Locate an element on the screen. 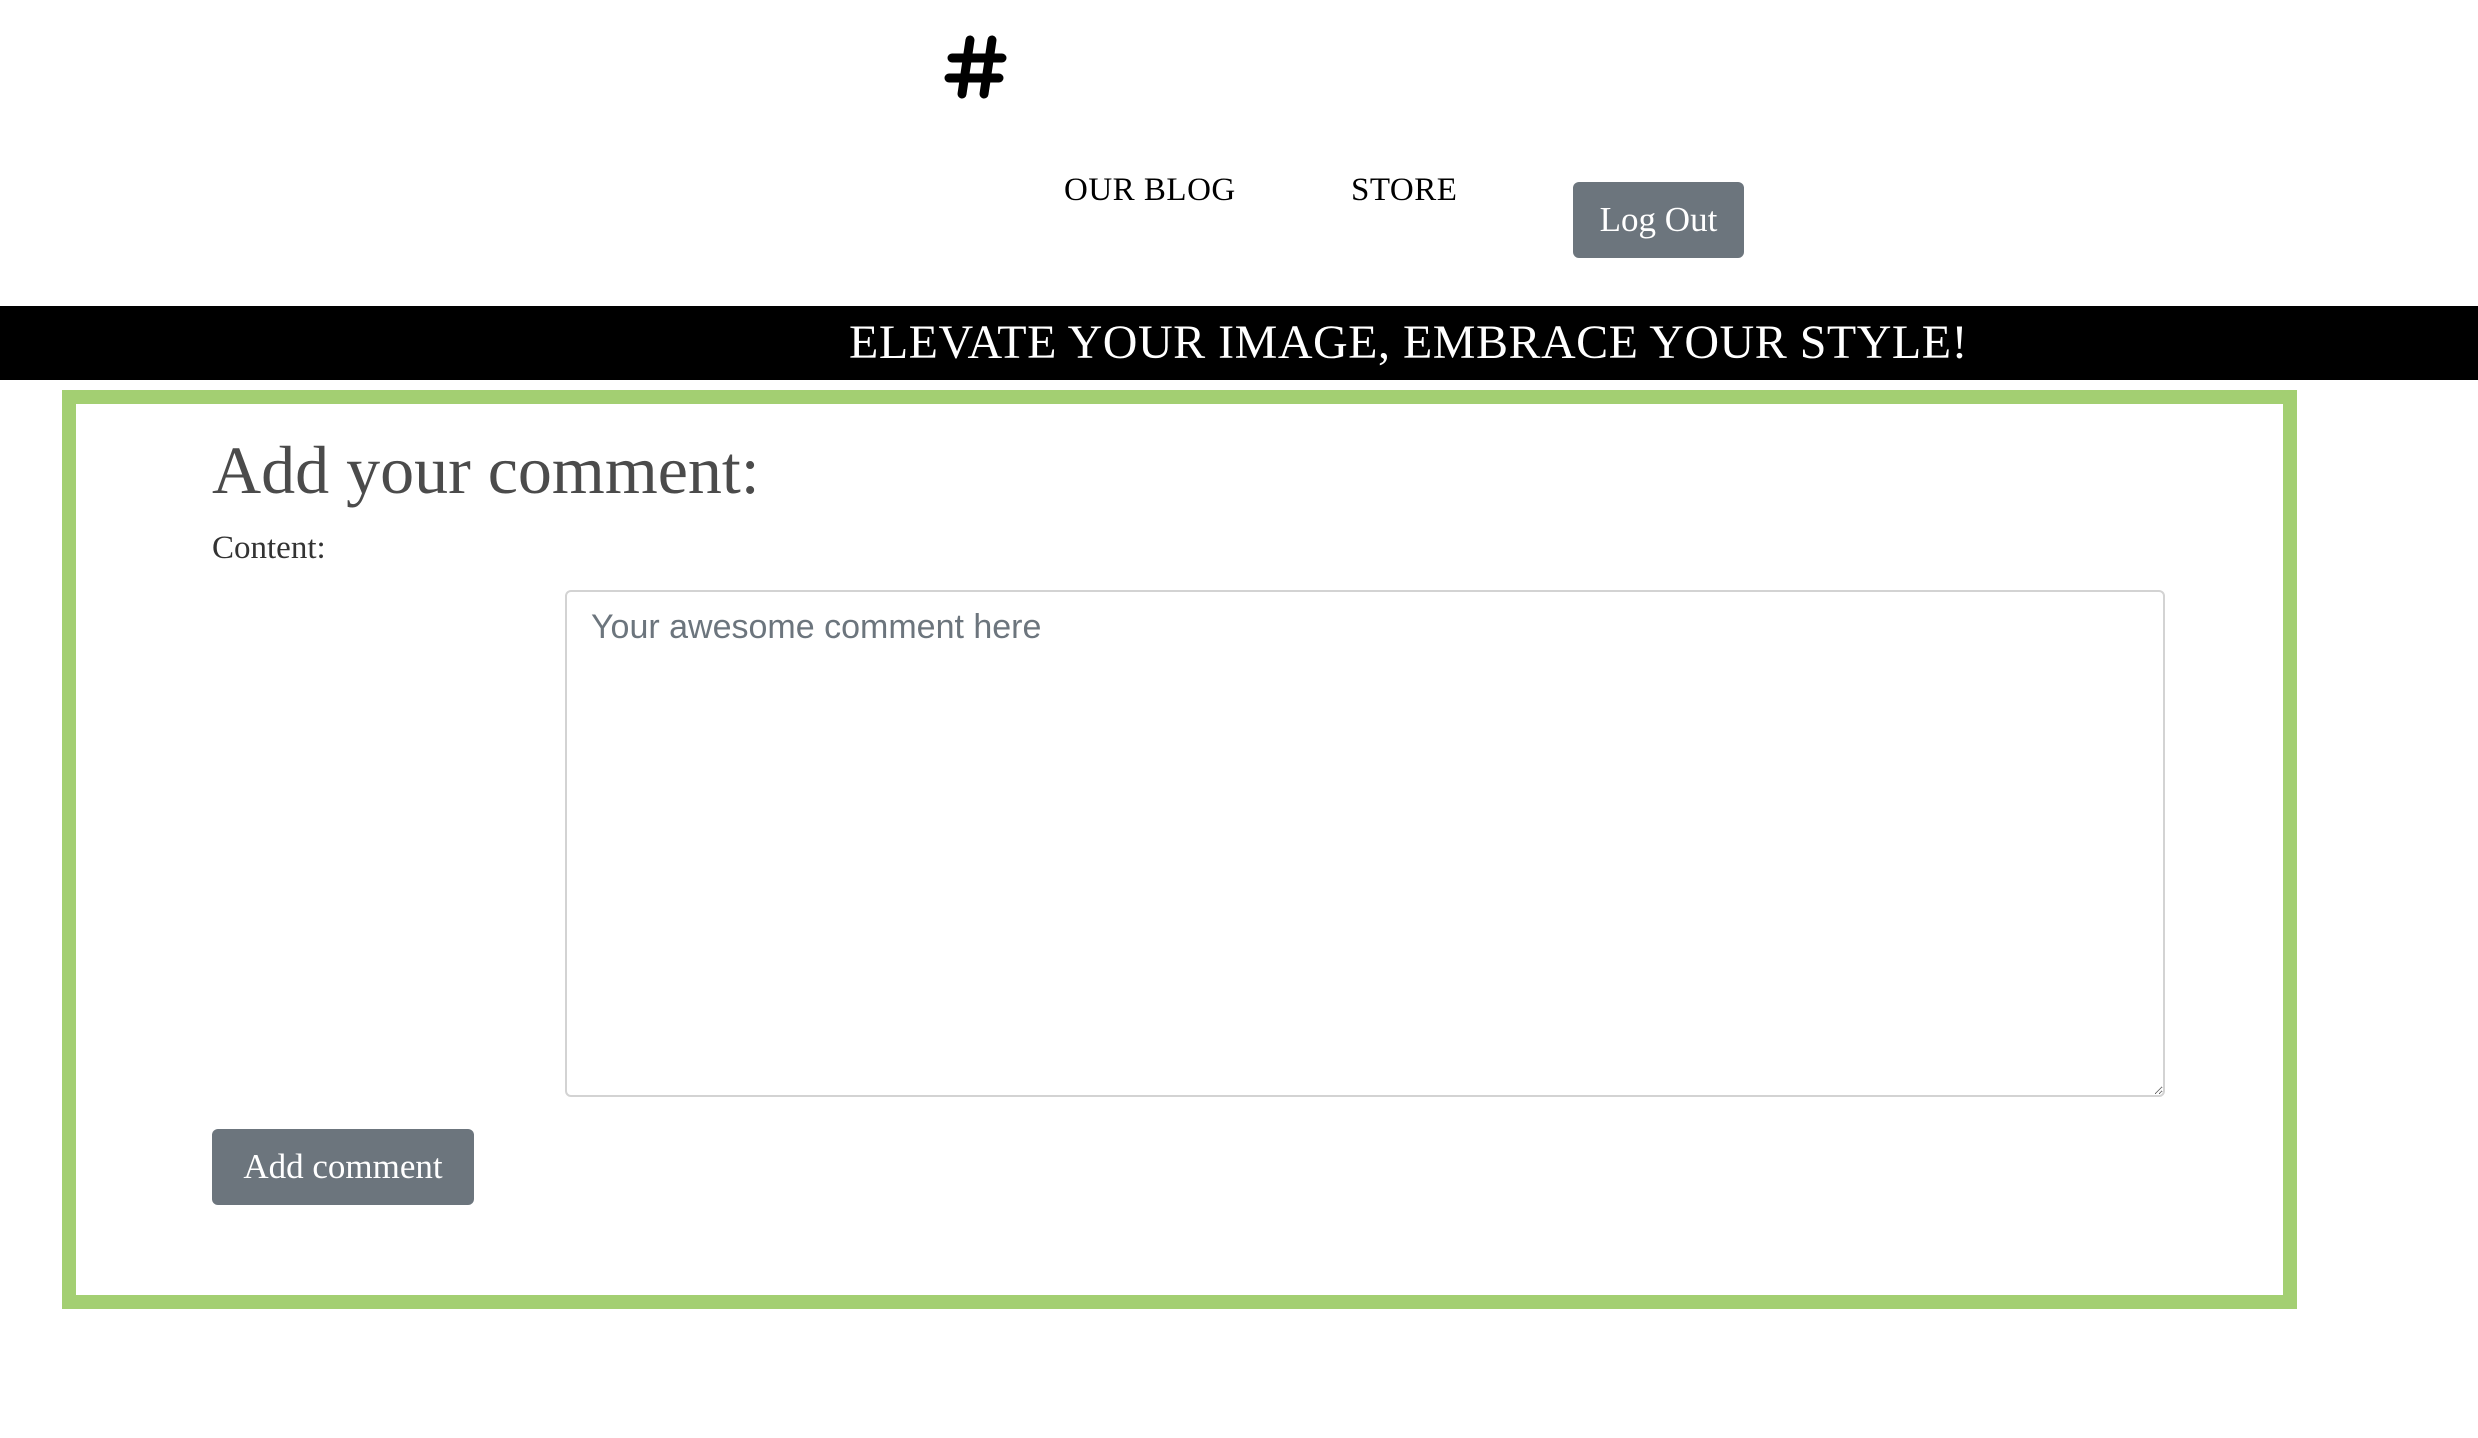 The height and width of the screenshot is (1438, 2478). content-label: Content: is located at coordinates (269, 548).